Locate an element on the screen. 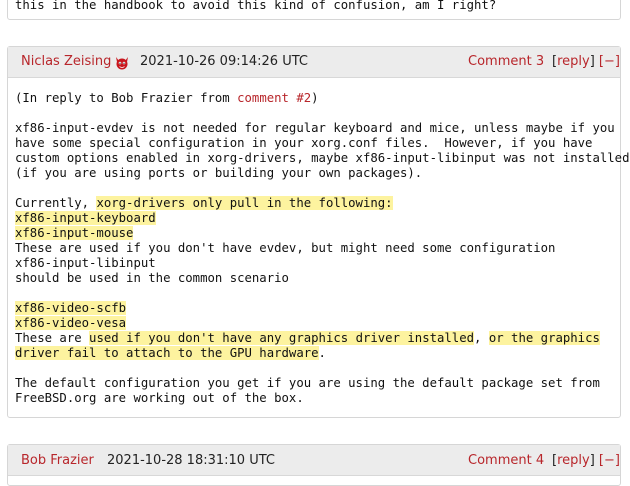  highlight-mouse: xf86-input-mouse is located at coordinates (74, 233).